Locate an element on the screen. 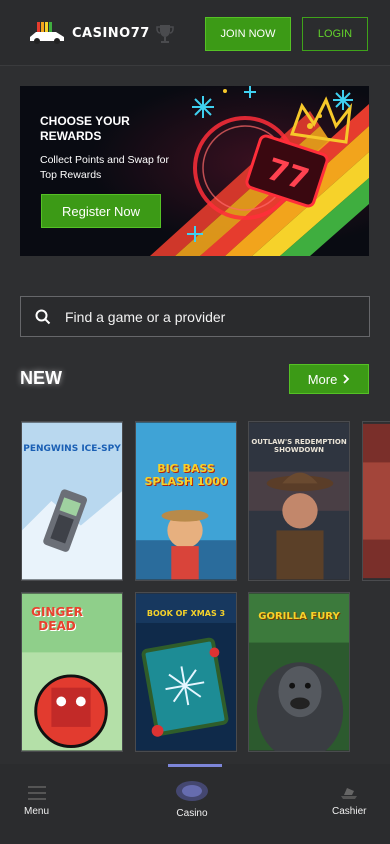 The image size is (390, 844). game-title: BIG BASS SPLASH 1000 is located at coordinates (186, 475).